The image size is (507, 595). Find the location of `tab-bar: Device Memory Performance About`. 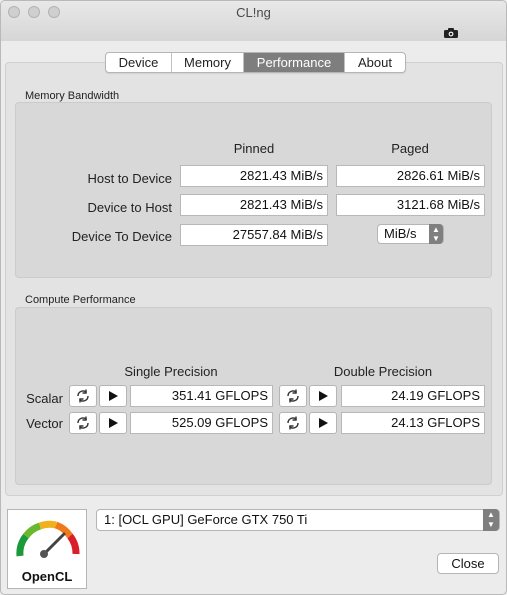

tab-bar: Device Memory Performance About is located at coordinates (255, 62).